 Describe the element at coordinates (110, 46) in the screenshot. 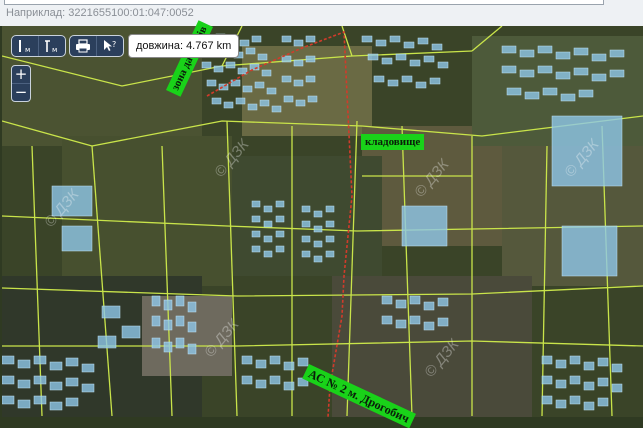

I see `identify-info-icon: ?` at that location.